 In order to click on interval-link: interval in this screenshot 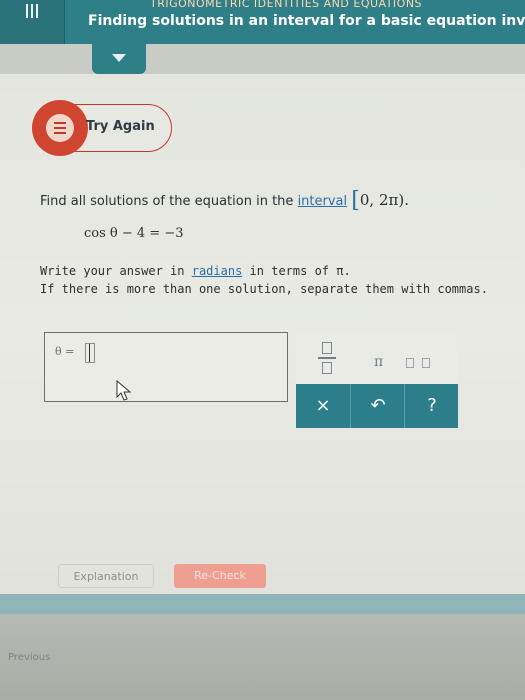, I will do `click(323, 201)`.